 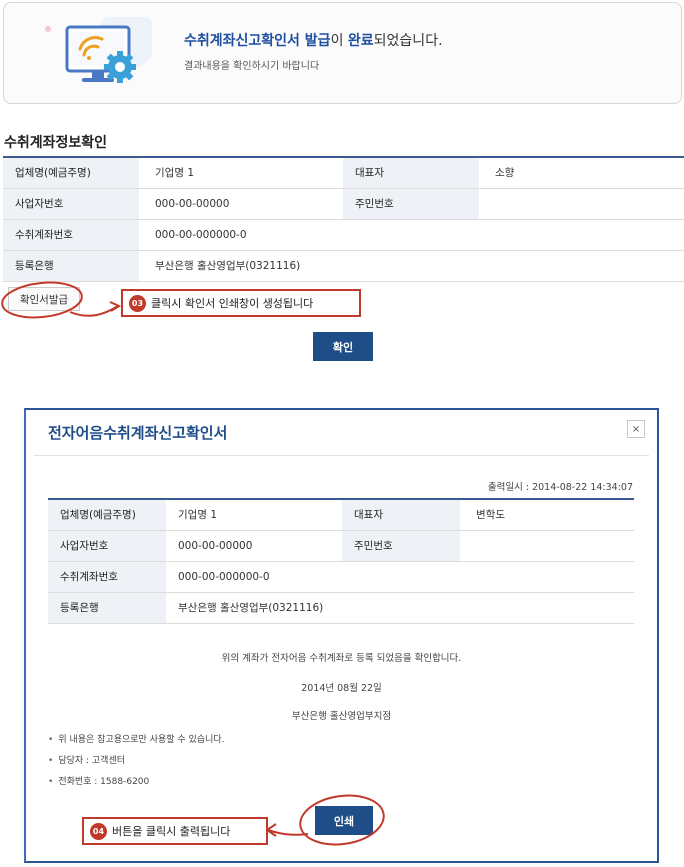 I want to click on confirmation-date: 2014년 08월 22일, so click(x=341, y=688).